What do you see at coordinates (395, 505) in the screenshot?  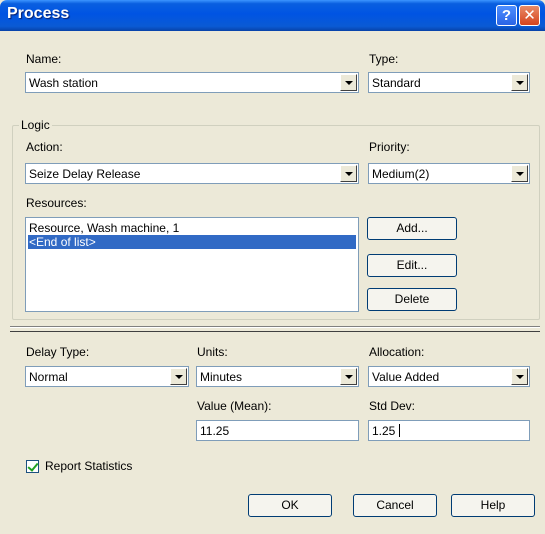 I see `cancel-button: Cancel` at bounding box center [395, 505].